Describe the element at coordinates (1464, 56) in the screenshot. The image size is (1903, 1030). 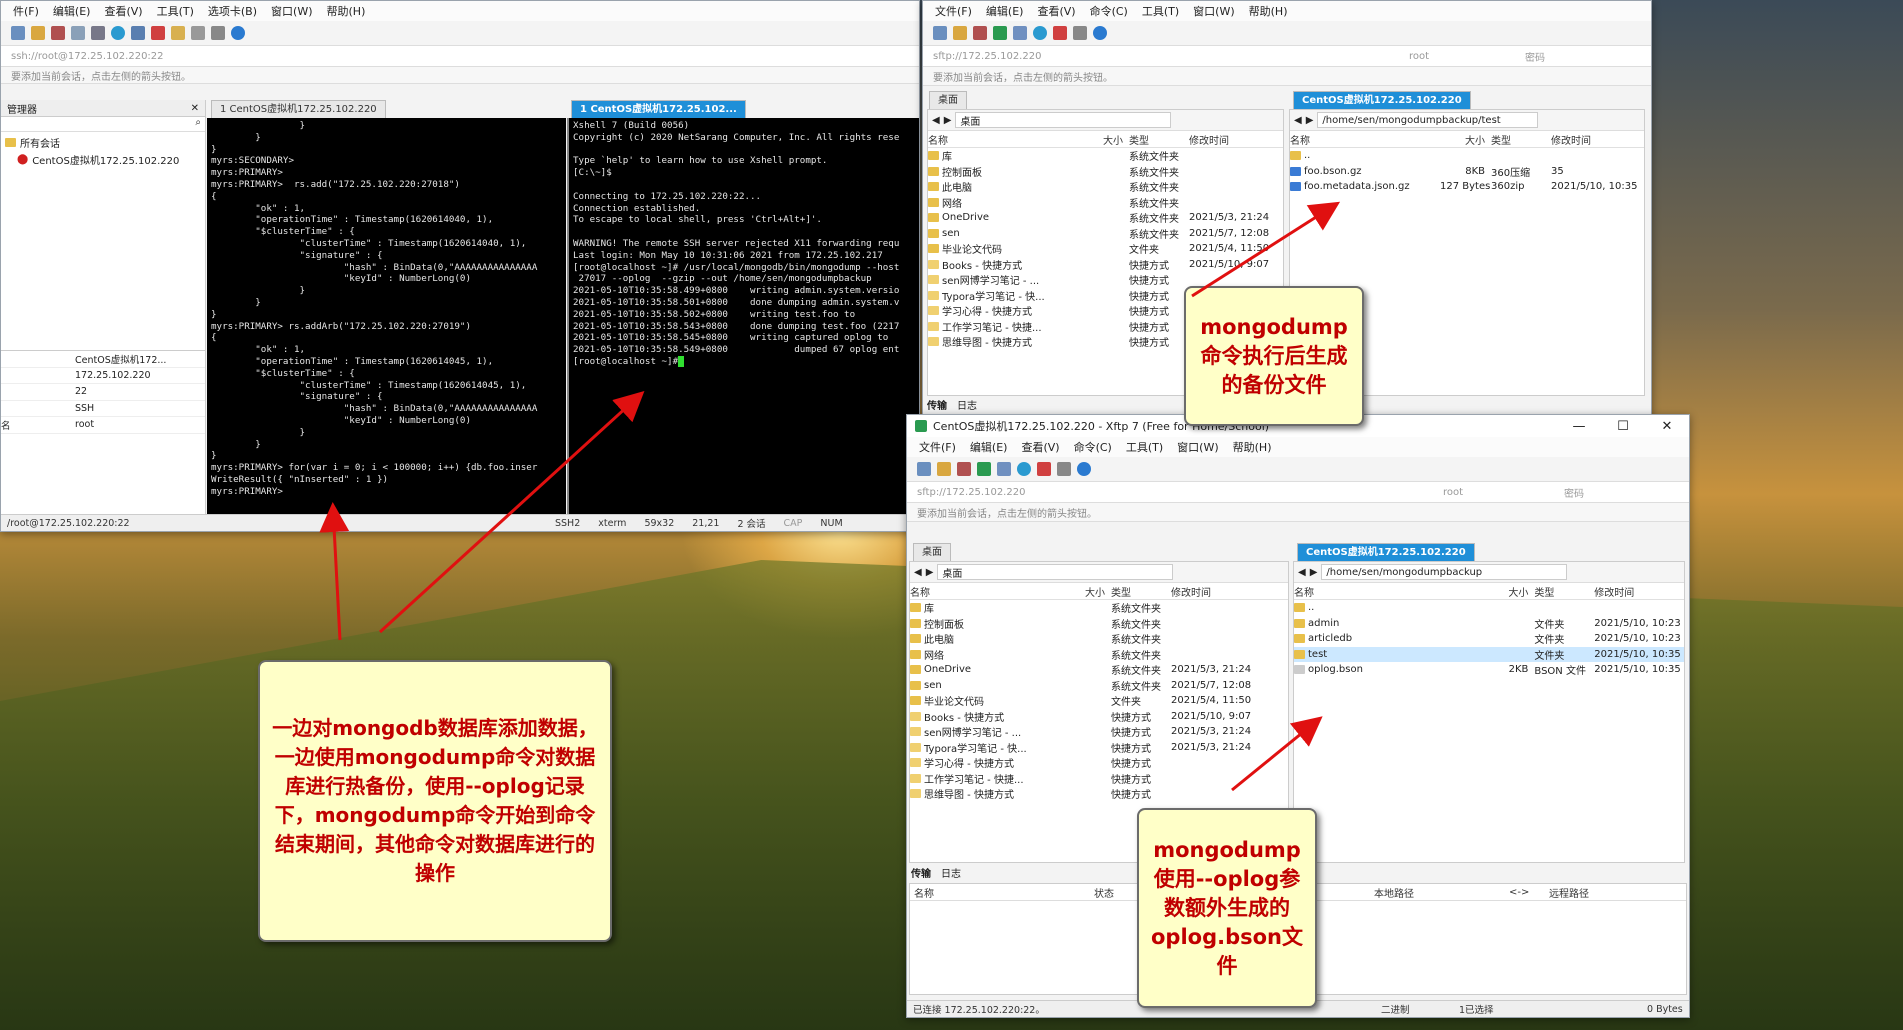
I see `username-field: root` at that location.